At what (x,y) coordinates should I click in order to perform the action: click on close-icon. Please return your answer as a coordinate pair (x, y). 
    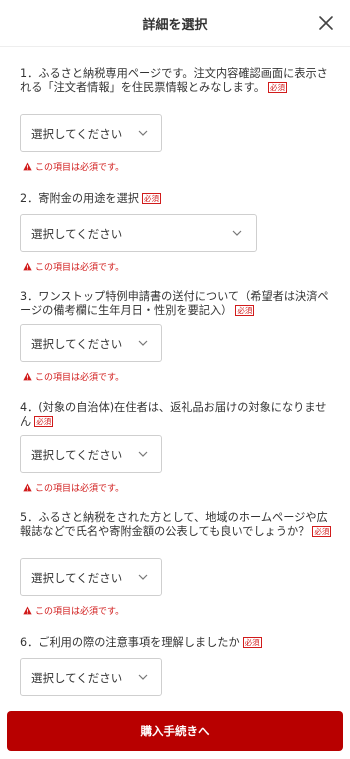
    Looking at the image, I should click on (326, 23).